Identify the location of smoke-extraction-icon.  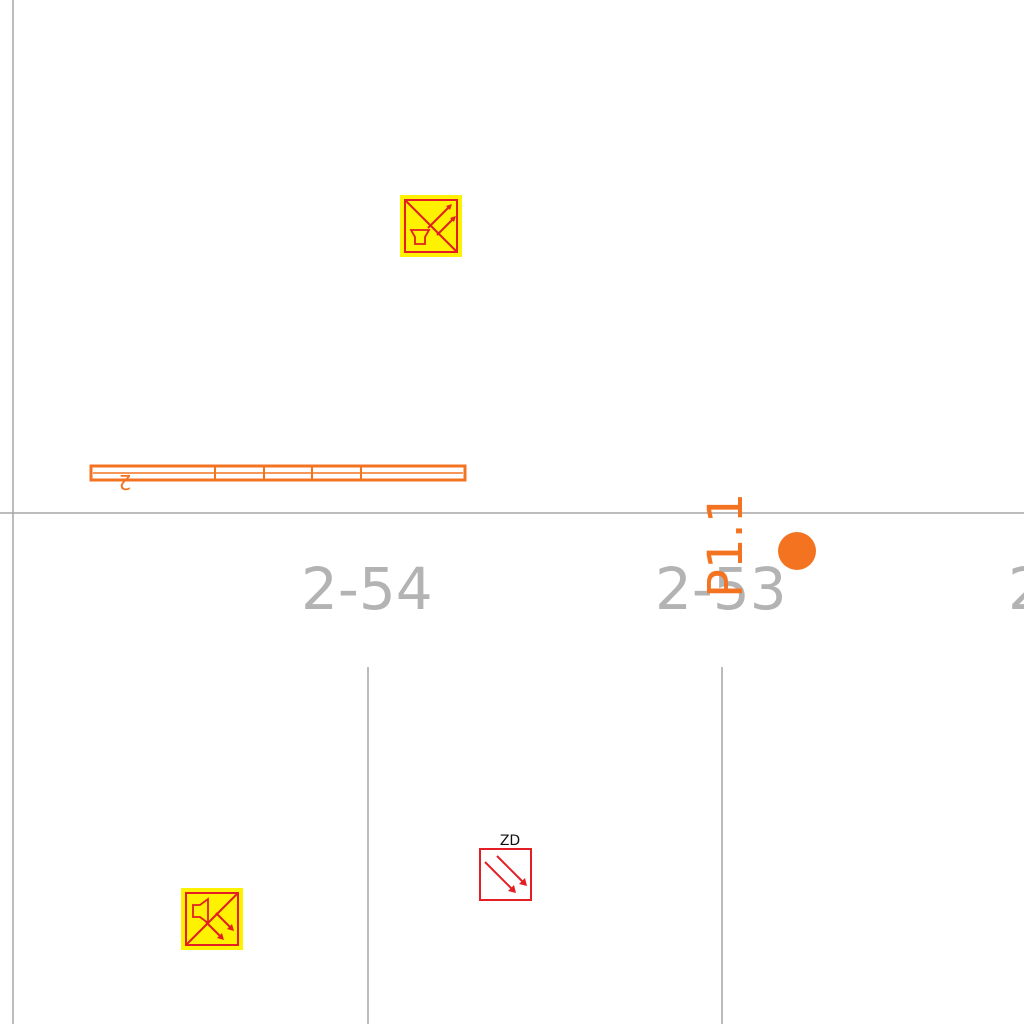
(431, 226).